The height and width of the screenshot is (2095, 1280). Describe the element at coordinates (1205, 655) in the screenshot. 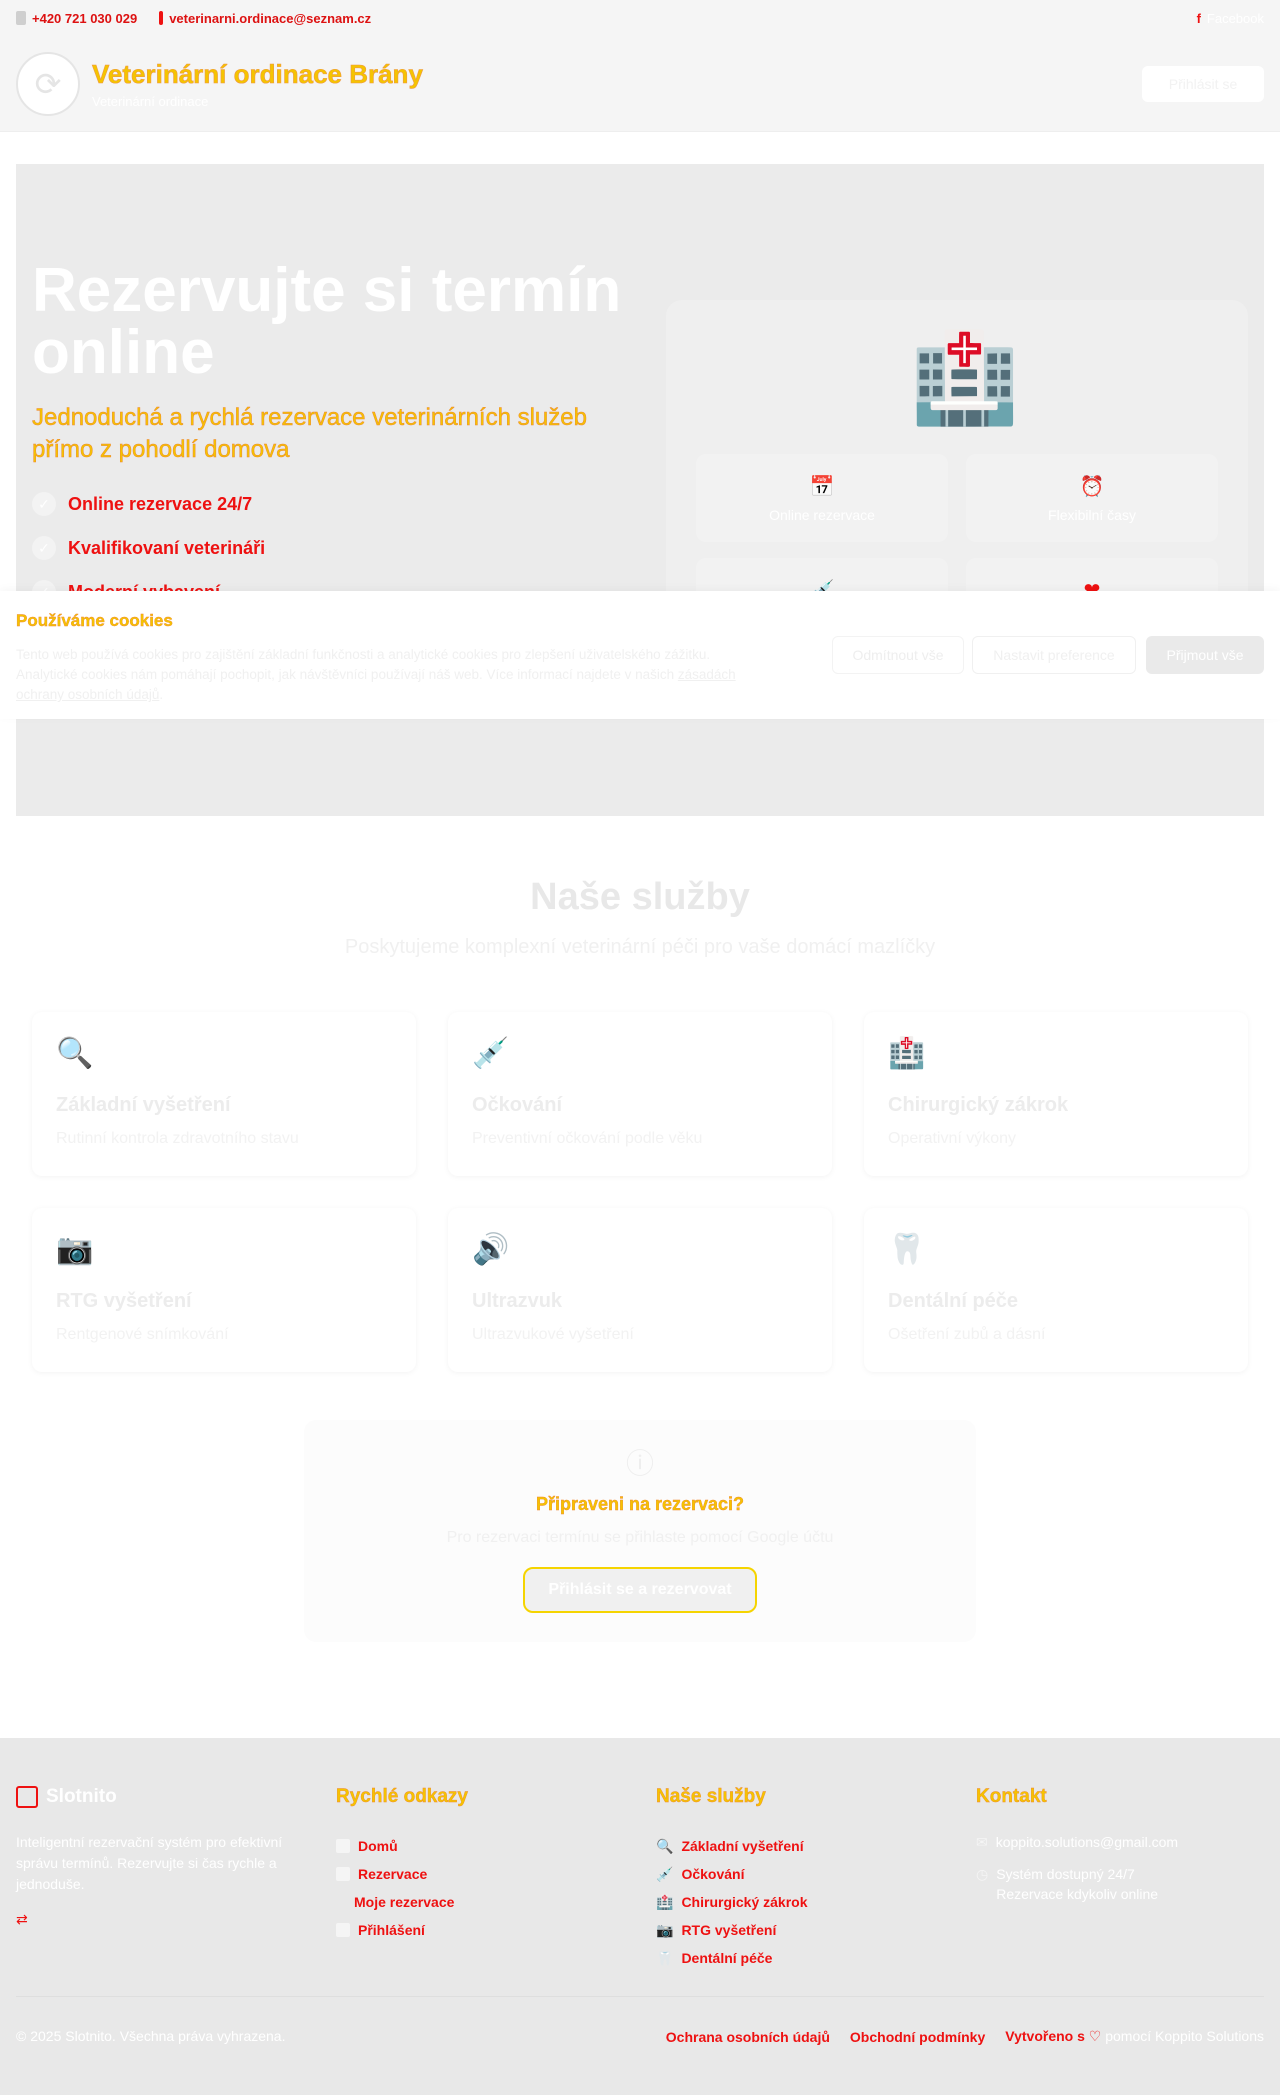

I see `accept-all-button: Přijmout vše` at that location.